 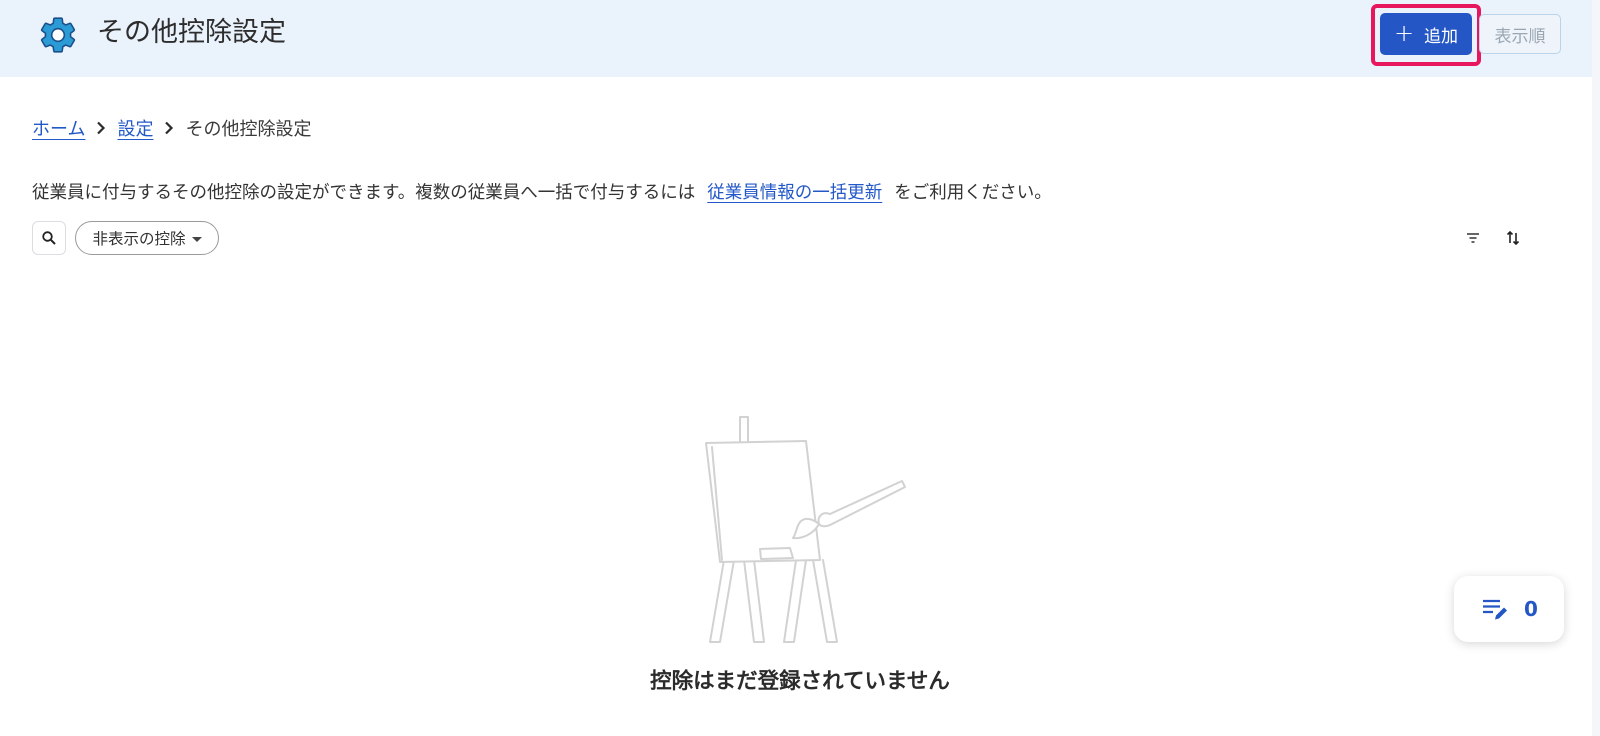 I want to click on sort-icon, so click(x=1513, y=238).